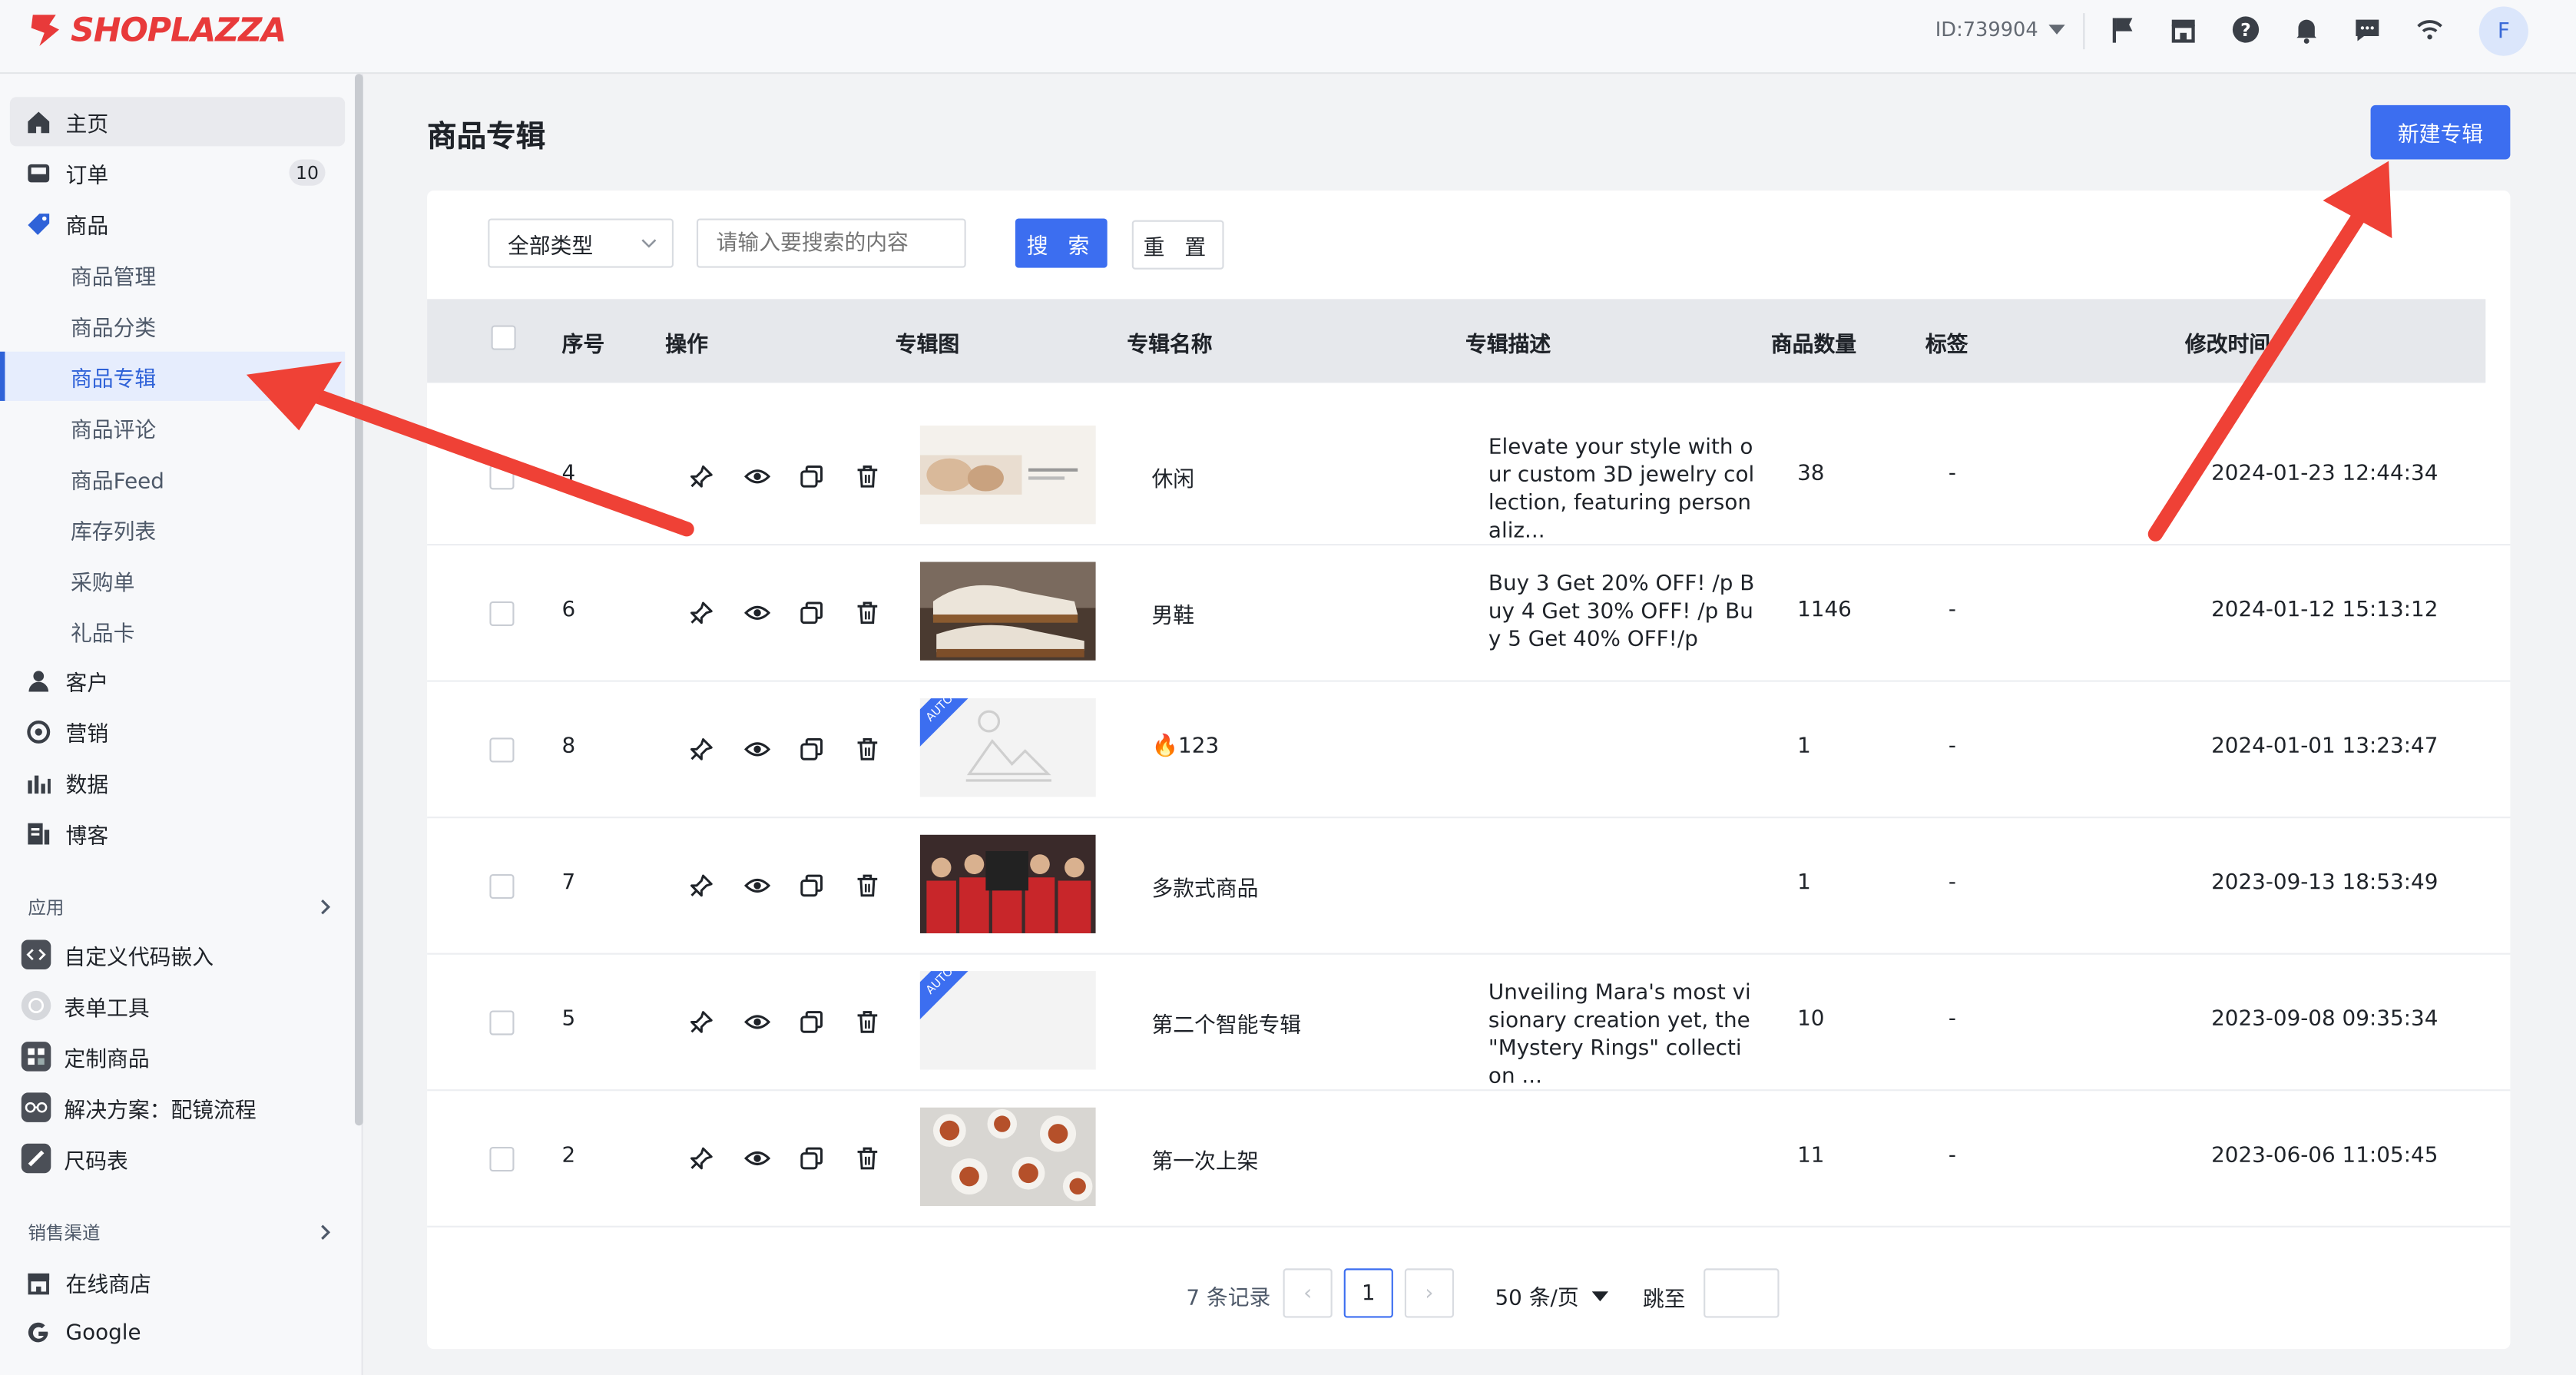 The image size is (2576, 1375). I want to click on sidebar-sub-product-collection: 商品专辑, so click(173, 376).